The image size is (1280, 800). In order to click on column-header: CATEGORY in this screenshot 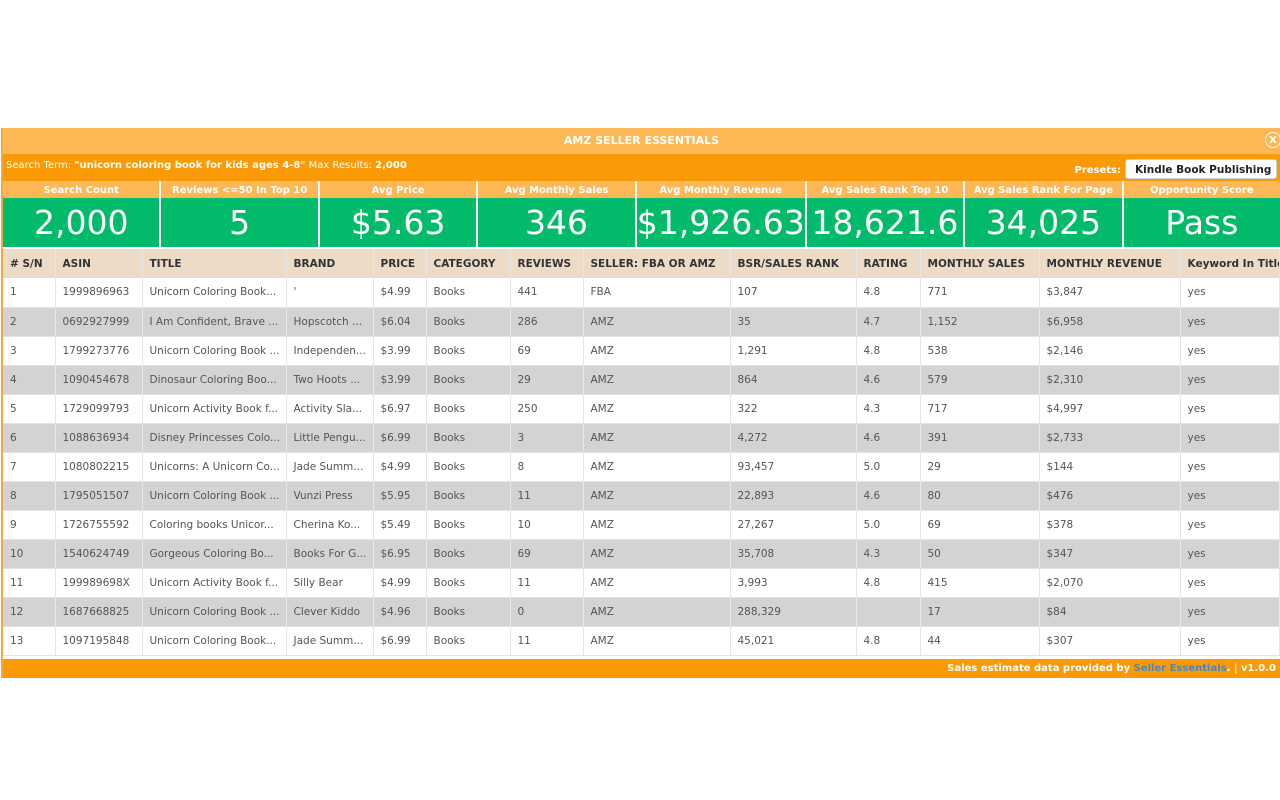, I will do `click(468, 263)`.